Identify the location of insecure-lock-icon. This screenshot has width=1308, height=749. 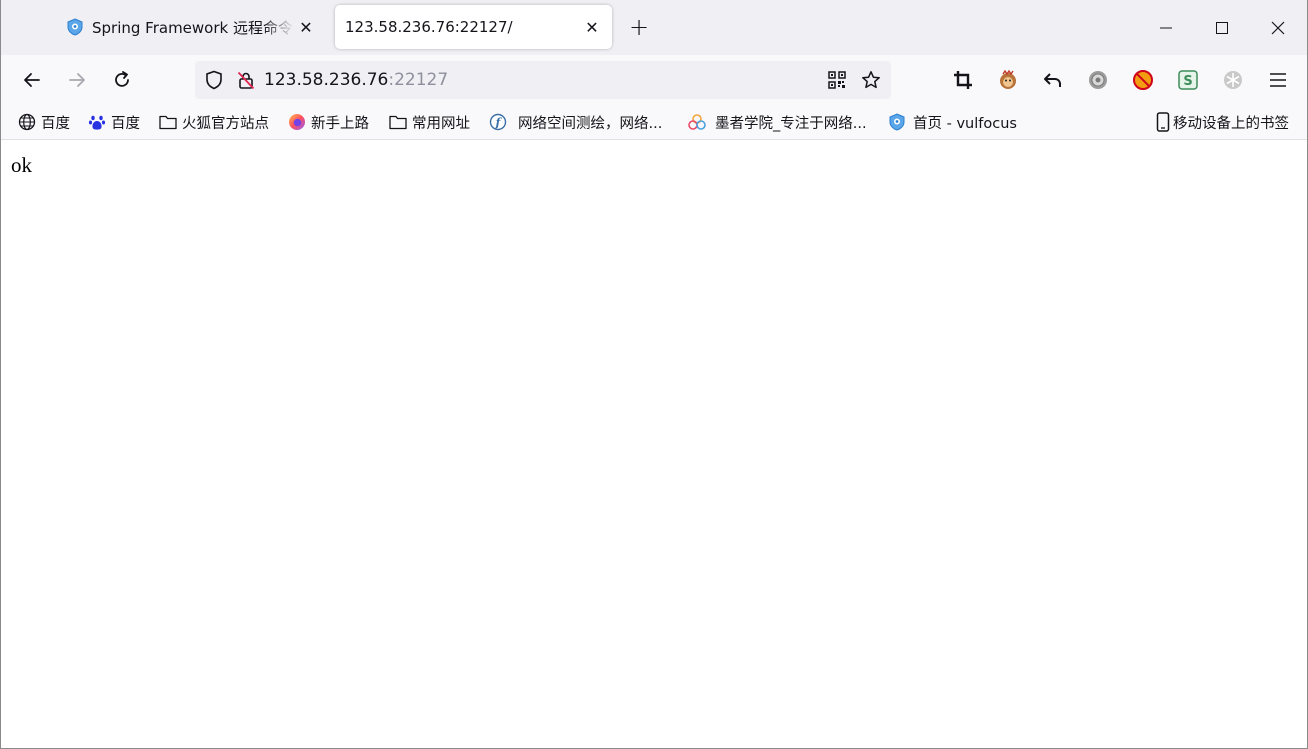
(246, 80).